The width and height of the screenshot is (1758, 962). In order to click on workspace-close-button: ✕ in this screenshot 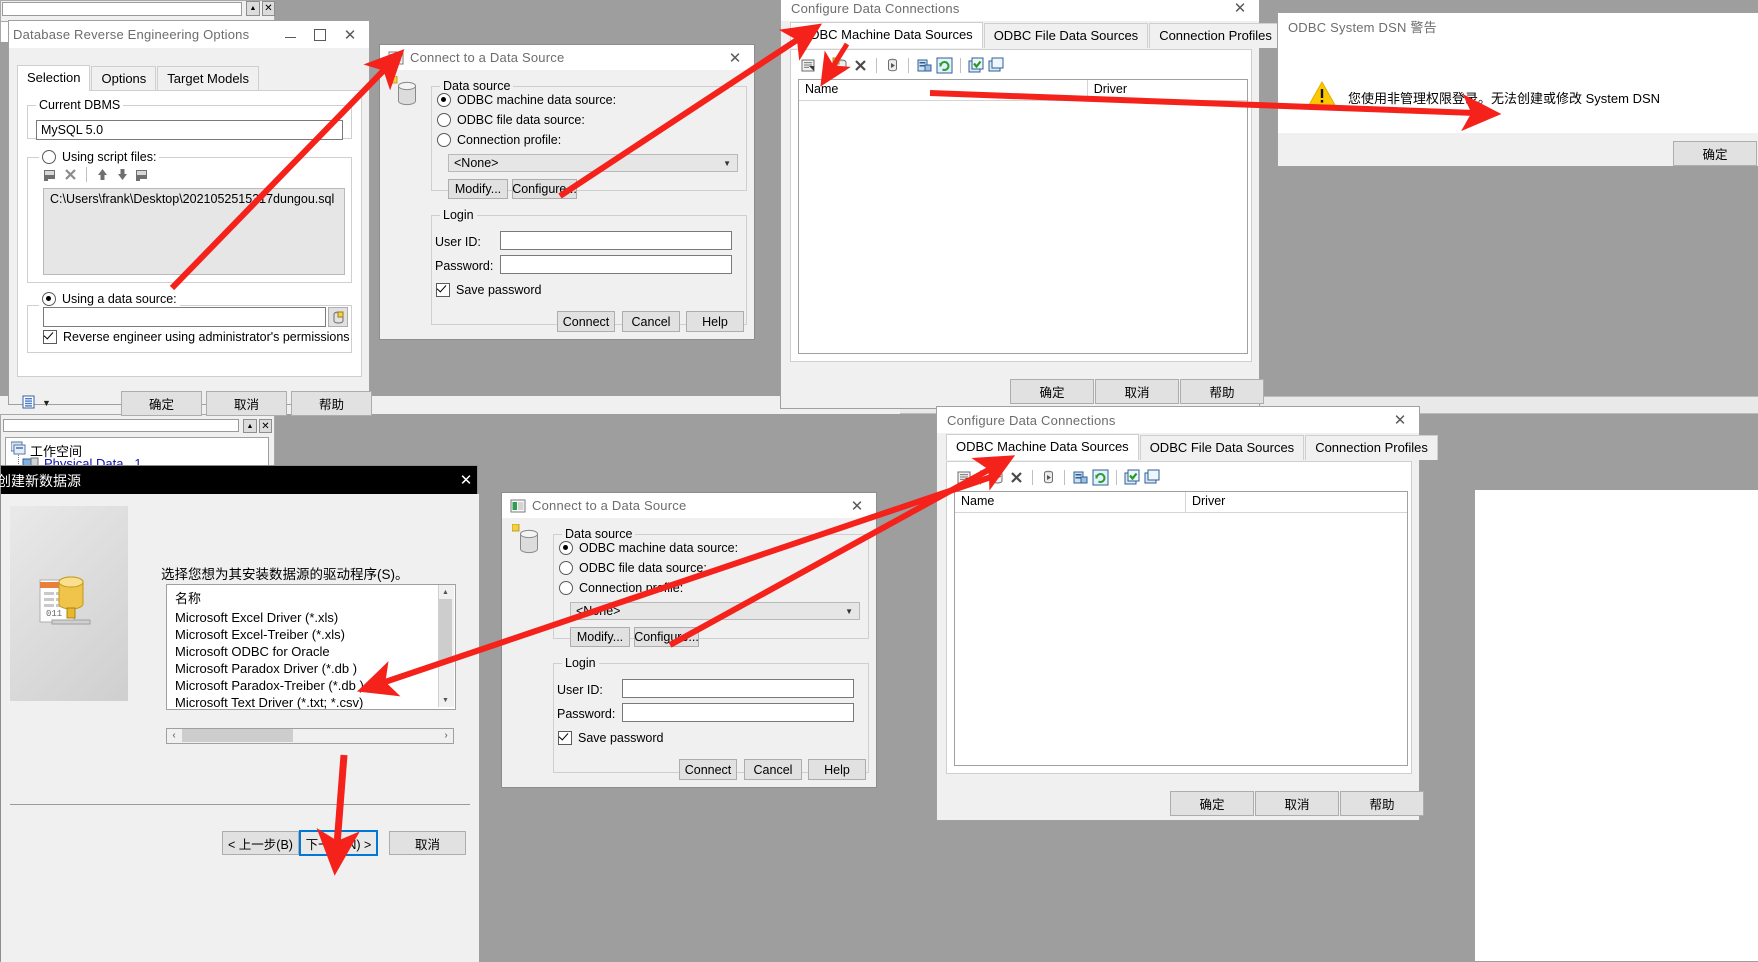, I will do `click(265, 426)`.